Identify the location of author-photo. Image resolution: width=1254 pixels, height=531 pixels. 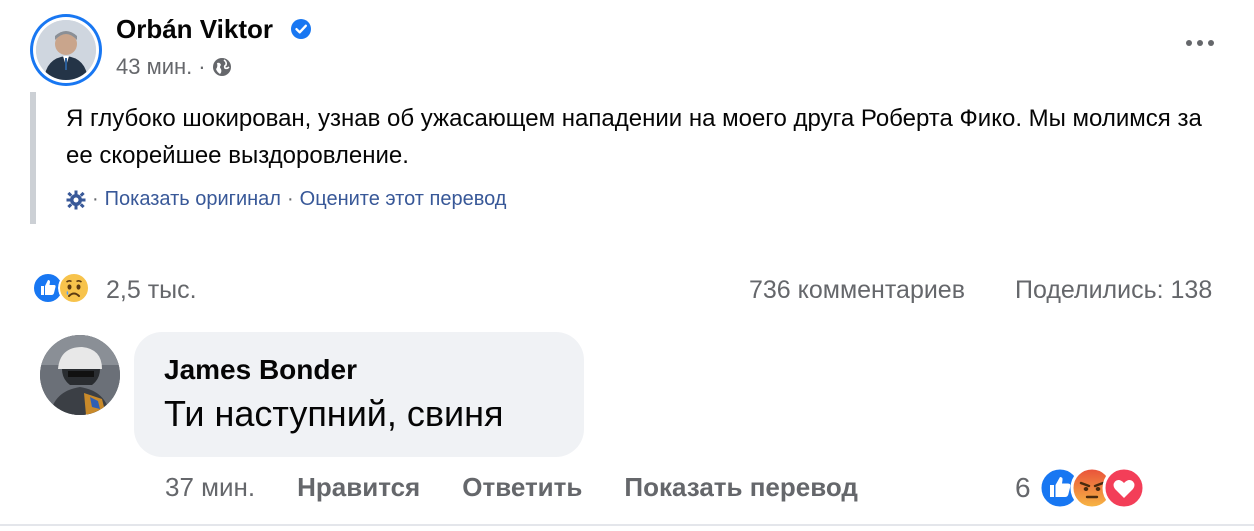
(66, 50).